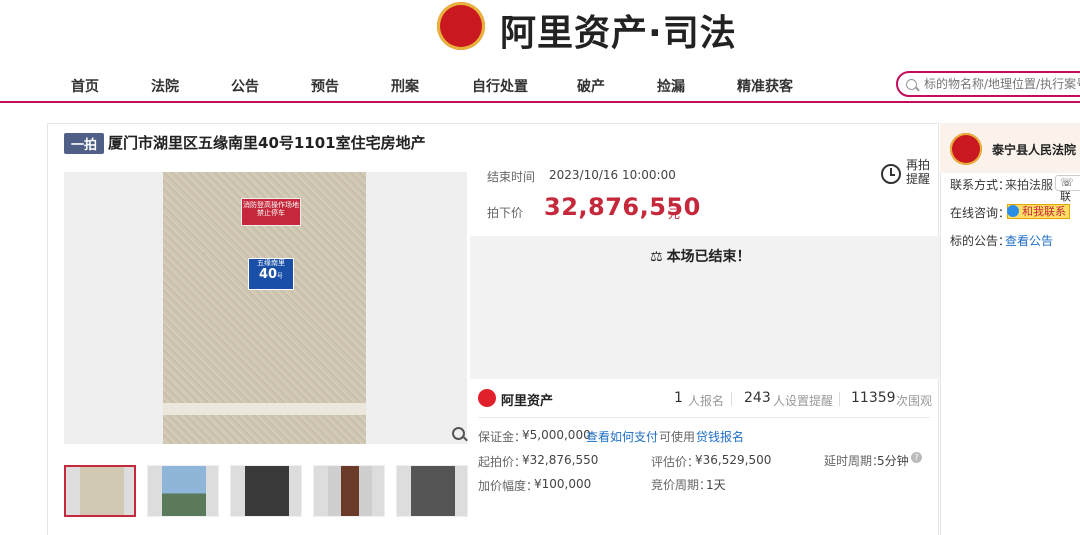  I want to click on deposit-value: ¥5,000,000, so click(556, 435).